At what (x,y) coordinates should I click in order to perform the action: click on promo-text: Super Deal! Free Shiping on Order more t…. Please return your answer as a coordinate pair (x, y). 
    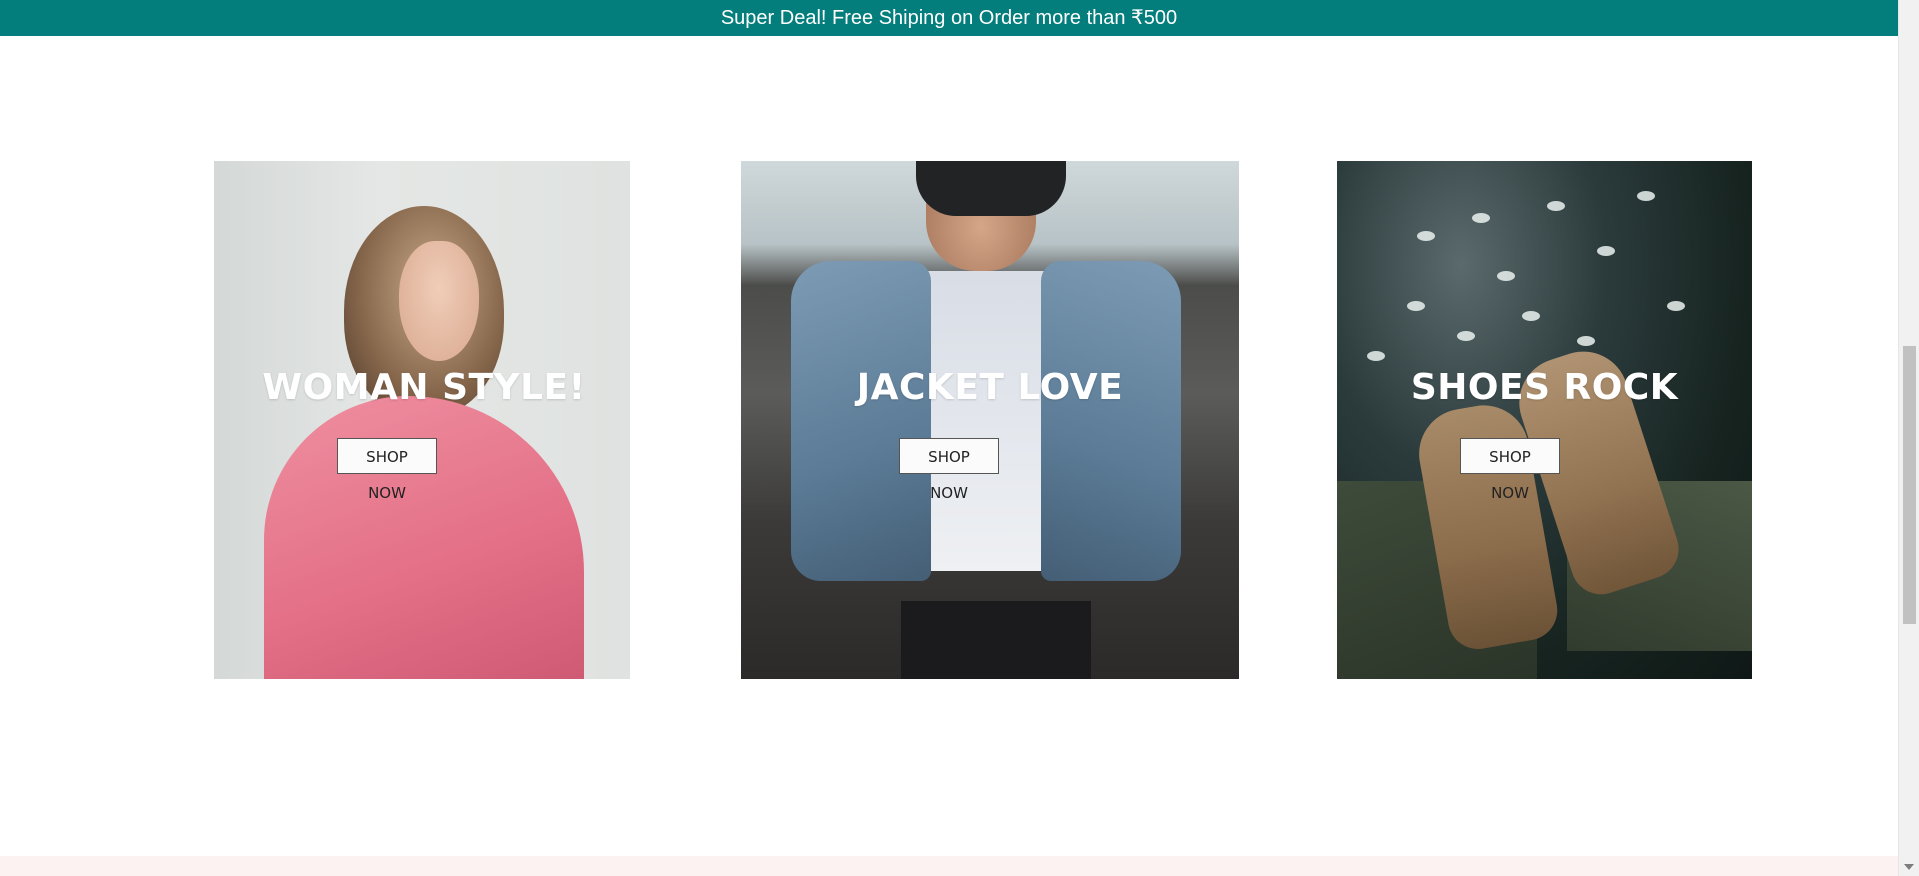
    Looking at the image, I should click on (949, 18).